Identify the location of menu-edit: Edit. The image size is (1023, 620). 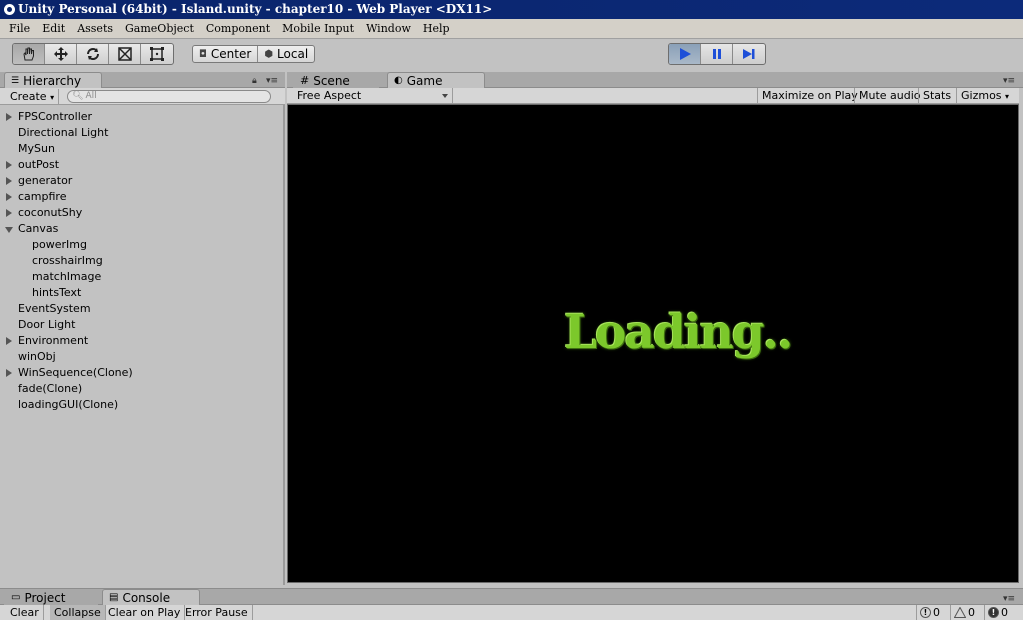
(53, 28).